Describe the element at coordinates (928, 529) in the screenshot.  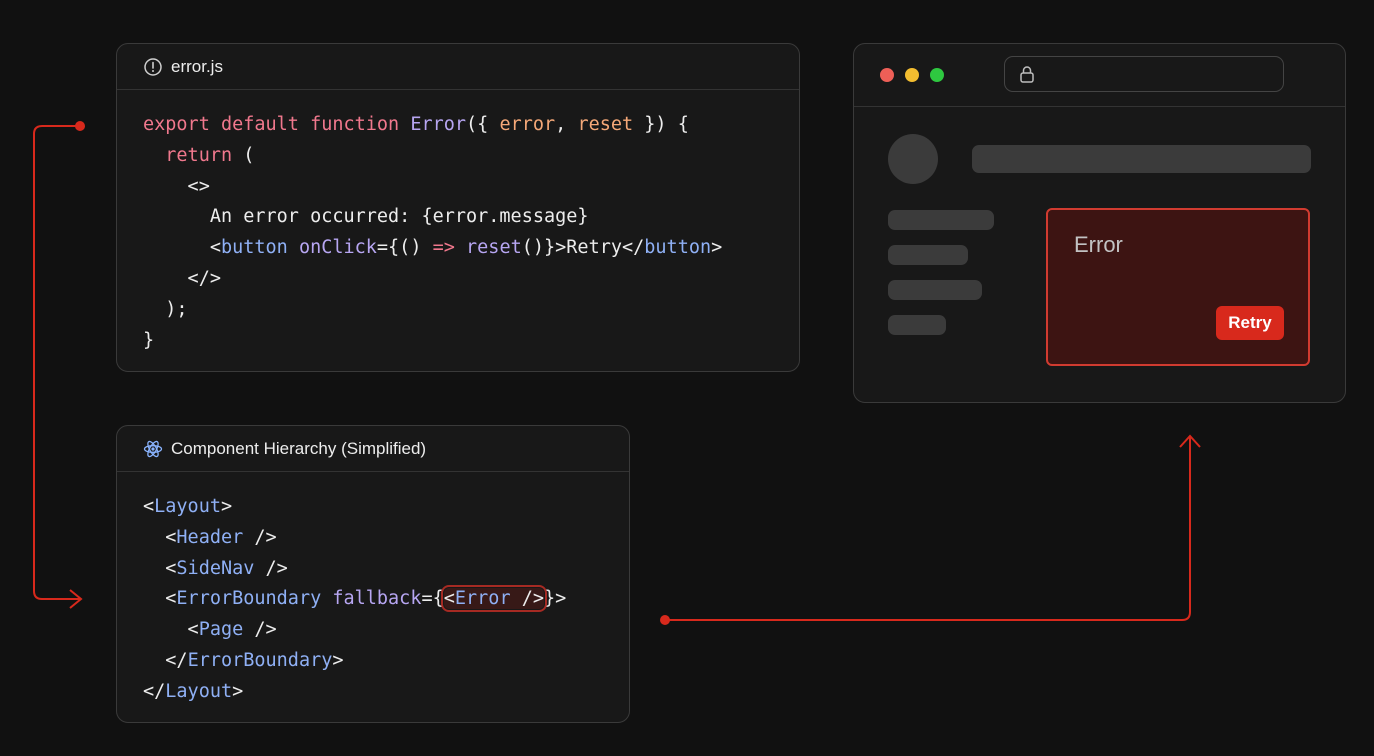
I see `boundary-to-browser-connector` at that location.